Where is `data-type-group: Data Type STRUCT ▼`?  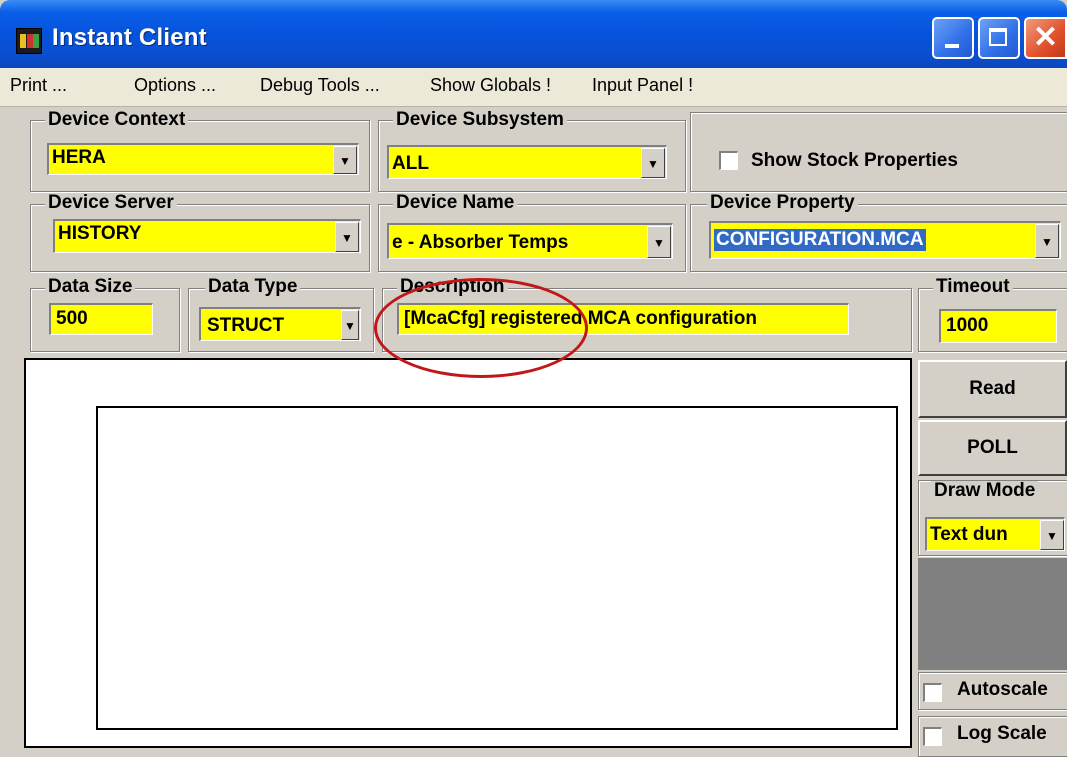 data-type-group: Data Type STRUCT ▼ is located at coordinates (281, 314).